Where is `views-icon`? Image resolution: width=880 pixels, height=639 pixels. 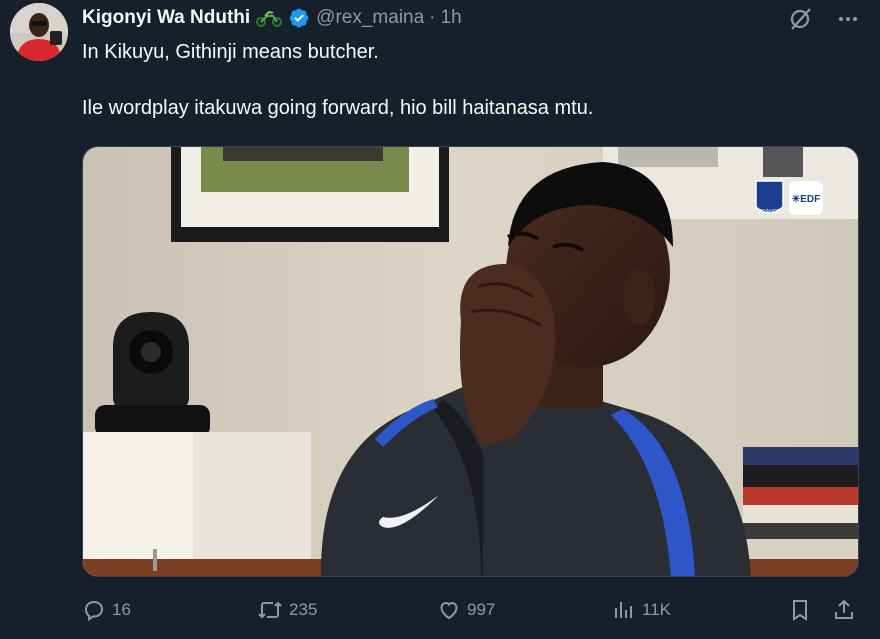
views-icon is located at coordinates (624, 610).